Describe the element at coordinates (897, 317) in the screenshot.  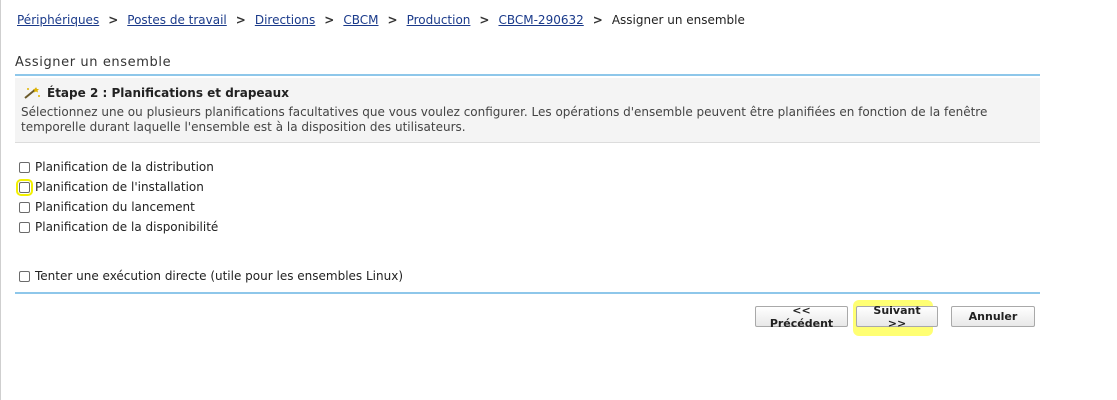
I see `next-button: Suivant >>` at that location.